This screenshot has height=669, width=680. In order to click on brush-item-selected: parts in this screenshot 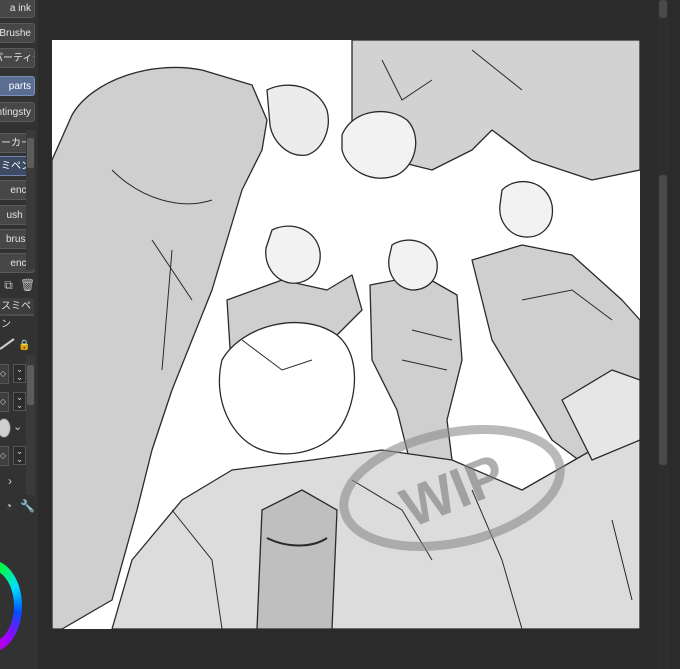, I will do `click(17, 86)`.